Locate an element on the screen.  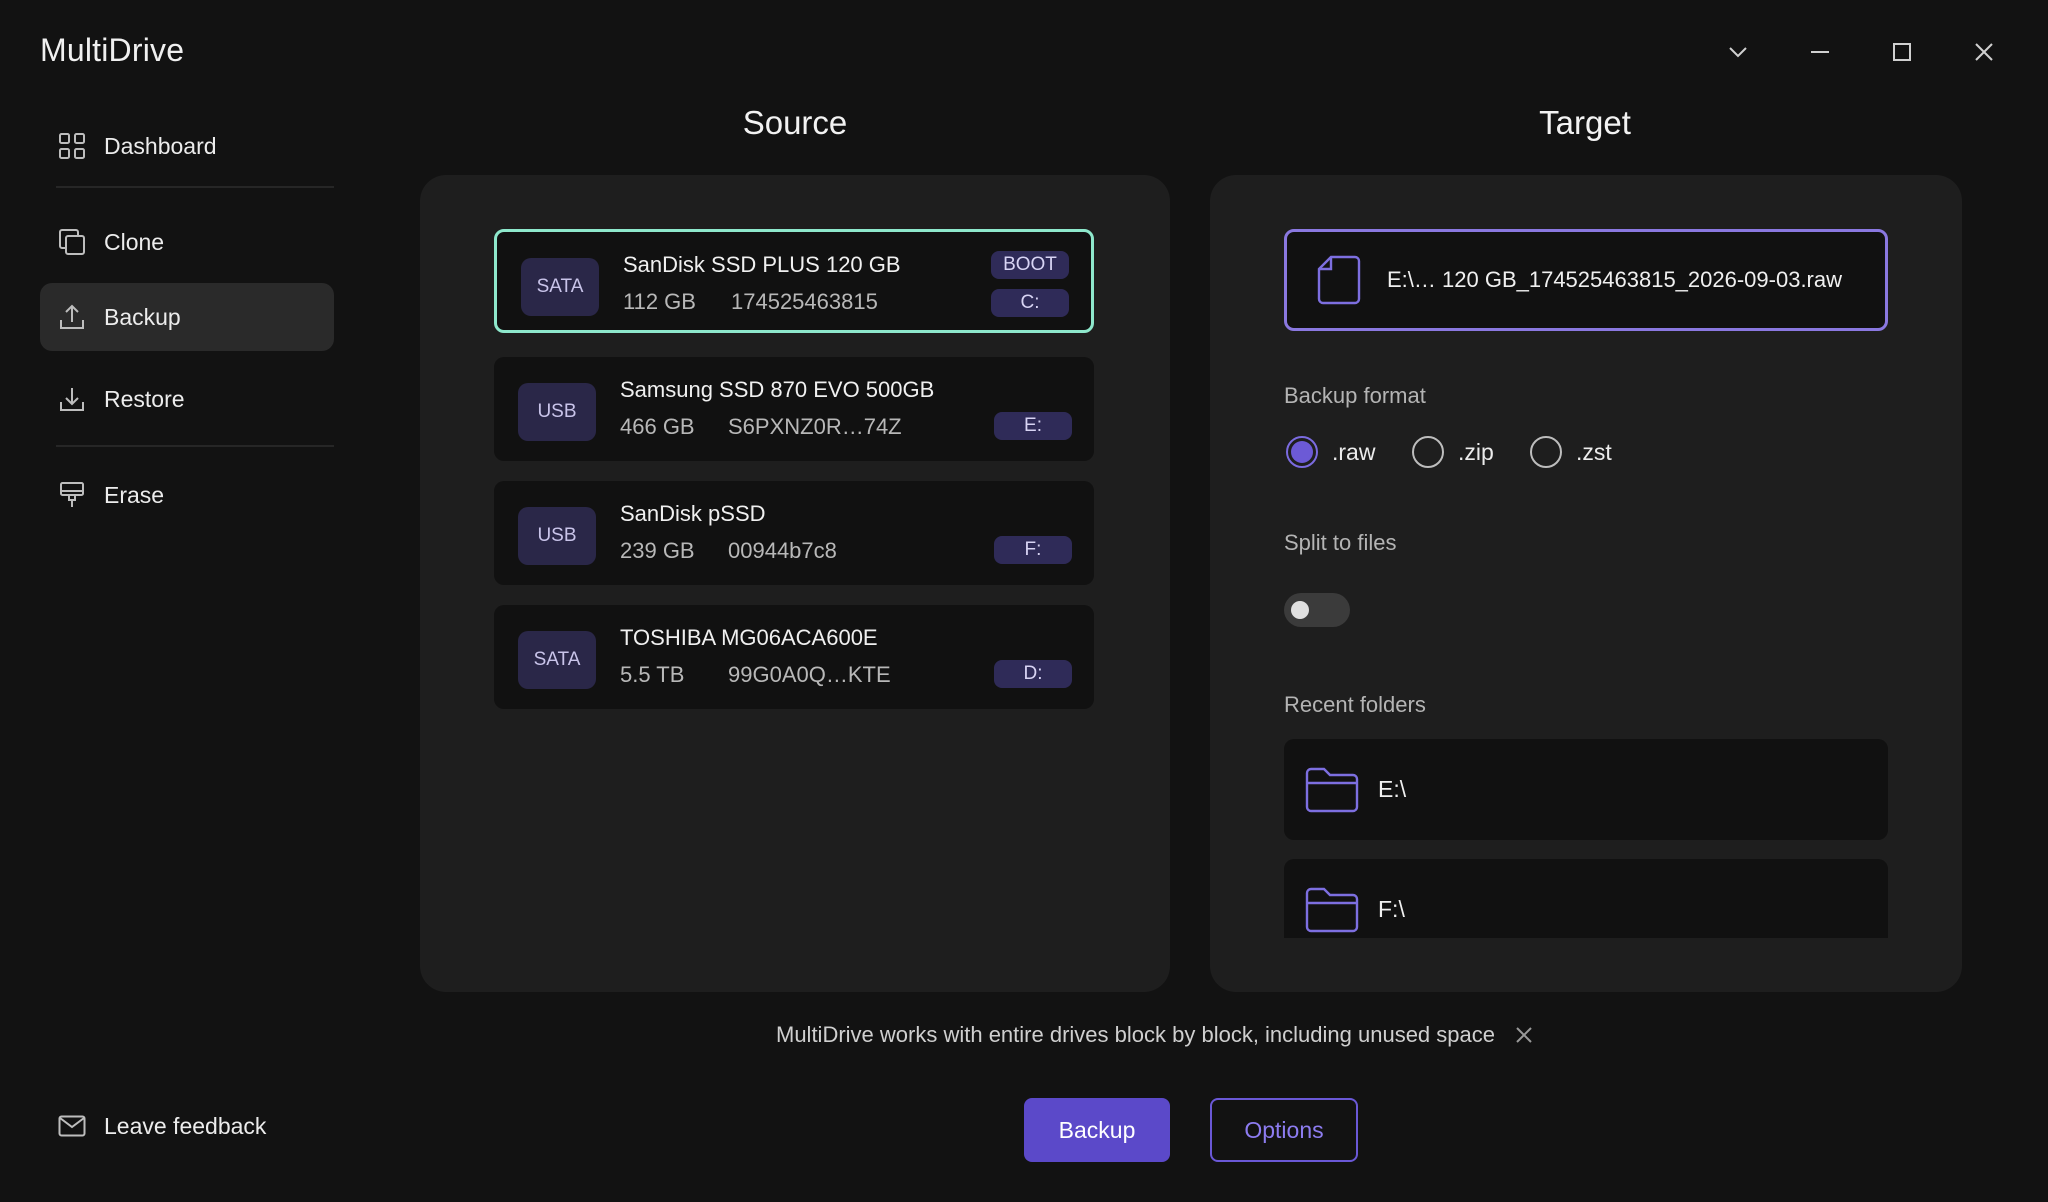
target-file-picker: E:\… 120 GB_174525463815_2026-09-03.raw is located at coordinates (1586, 280).